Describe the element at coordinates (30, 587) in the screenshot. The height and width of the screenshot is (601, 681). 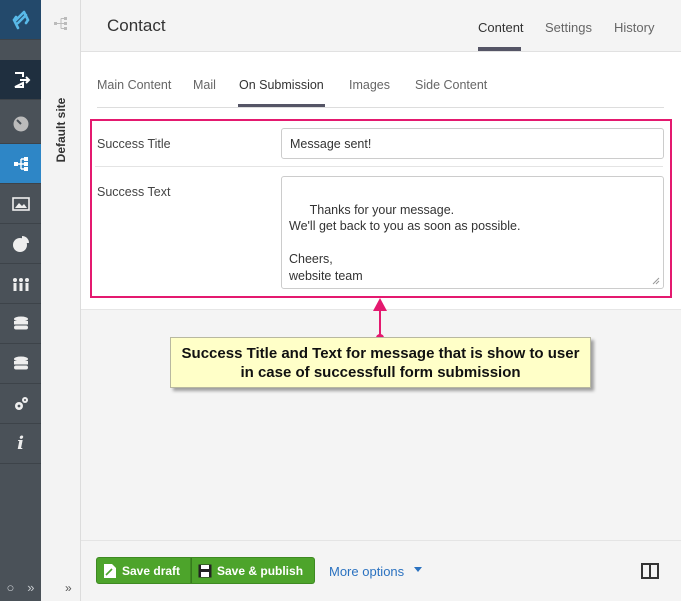
I see `expand-rail-icon: »` at that location.